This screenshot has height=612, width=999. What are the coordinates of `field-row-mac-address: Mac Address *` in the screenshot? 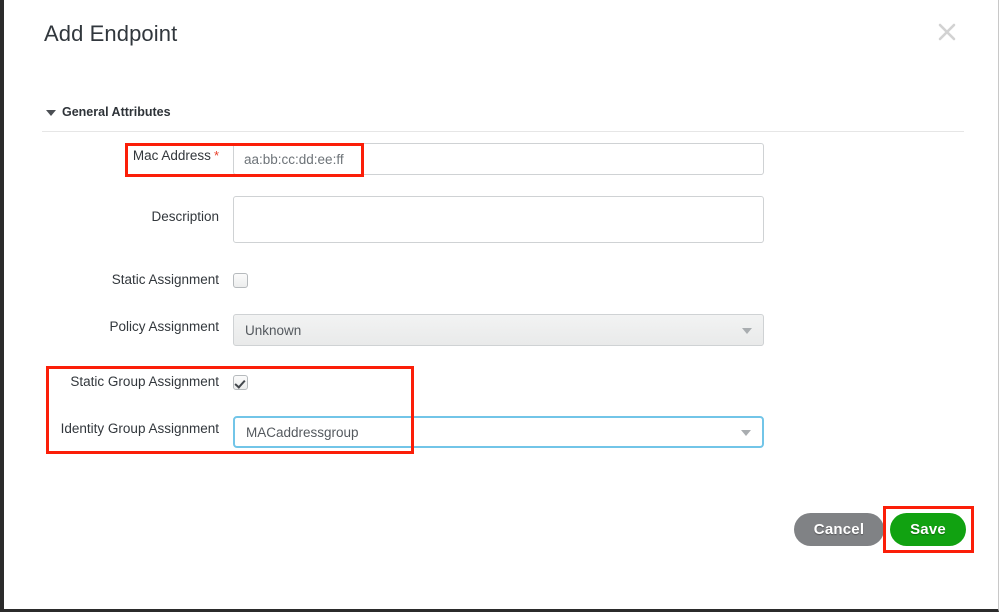 It's located at (501, 159).